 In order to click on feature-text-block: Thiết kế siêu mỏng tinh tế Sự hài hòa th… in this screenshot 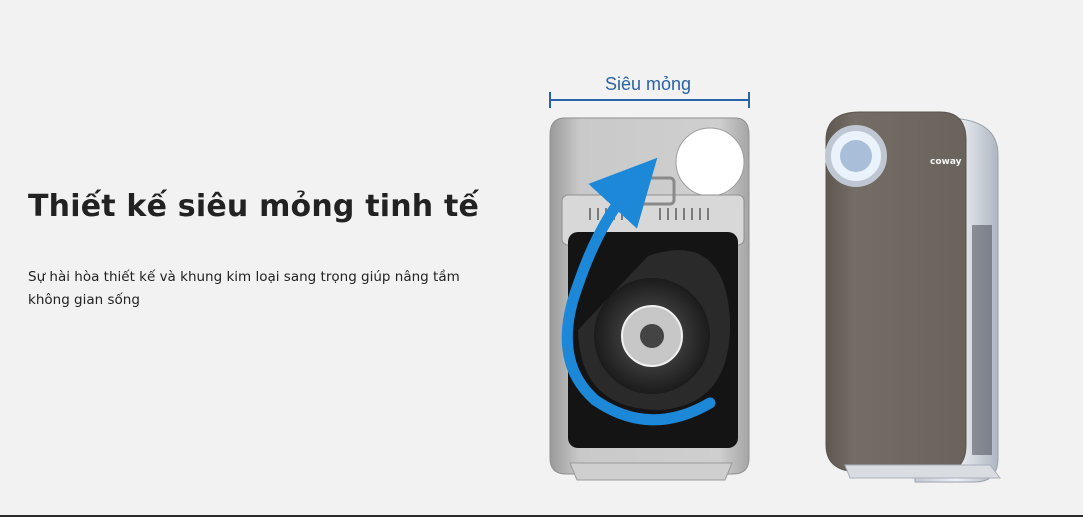, I will do `click(263, 249)`.